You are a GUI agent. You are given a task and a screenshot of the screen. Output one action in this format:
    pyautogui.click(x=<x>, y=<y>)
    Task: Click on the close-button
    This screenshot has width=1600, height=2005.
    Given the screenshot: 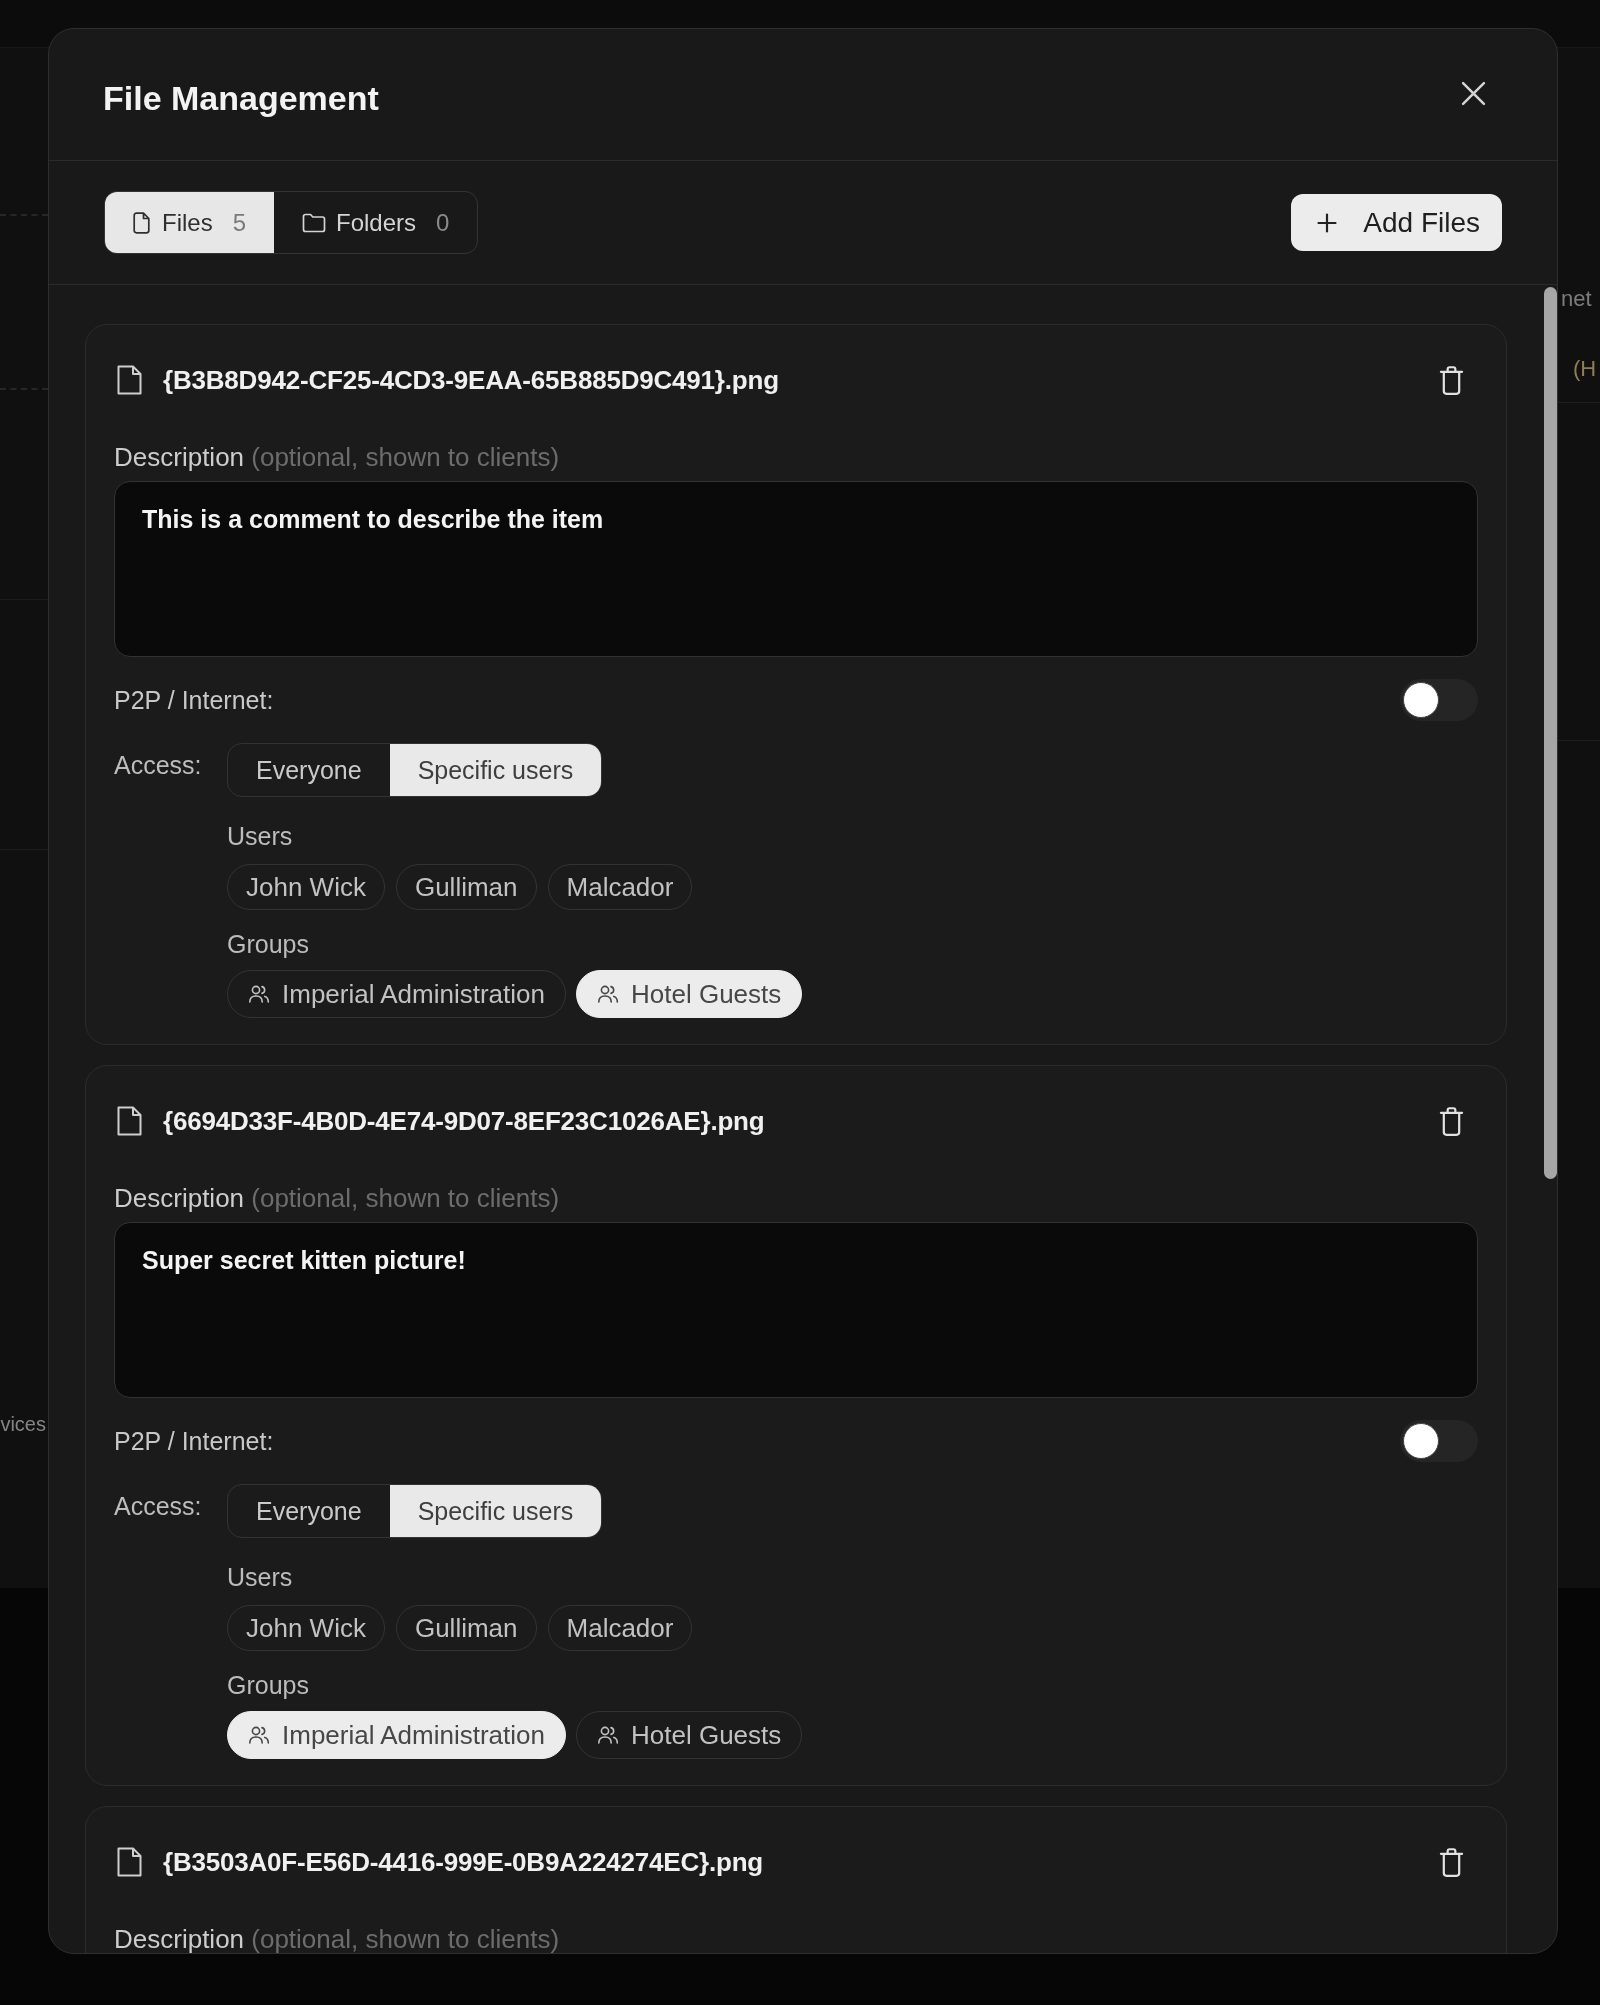 What is the action you would take?
    pyautogui.click(x=1473, y=93)
    